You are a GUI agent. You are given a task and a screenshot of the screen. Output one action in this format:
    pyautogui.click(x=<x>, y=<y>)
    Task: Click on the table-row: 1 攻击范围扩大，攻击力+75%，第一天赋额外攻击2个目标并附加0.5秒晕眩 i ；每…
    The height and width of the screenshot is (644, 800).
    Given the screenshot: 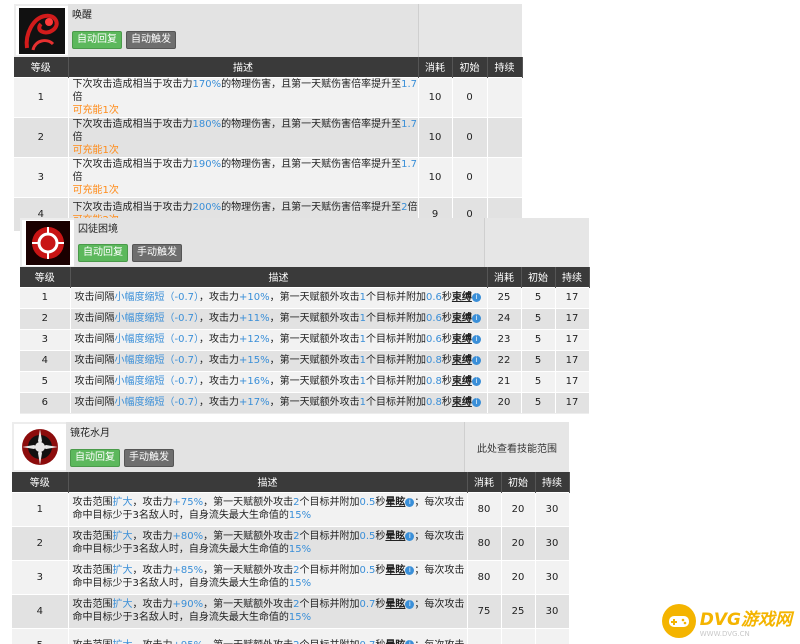 What is the action you would take?
    pyautogui.click(x=291, y=508)
    